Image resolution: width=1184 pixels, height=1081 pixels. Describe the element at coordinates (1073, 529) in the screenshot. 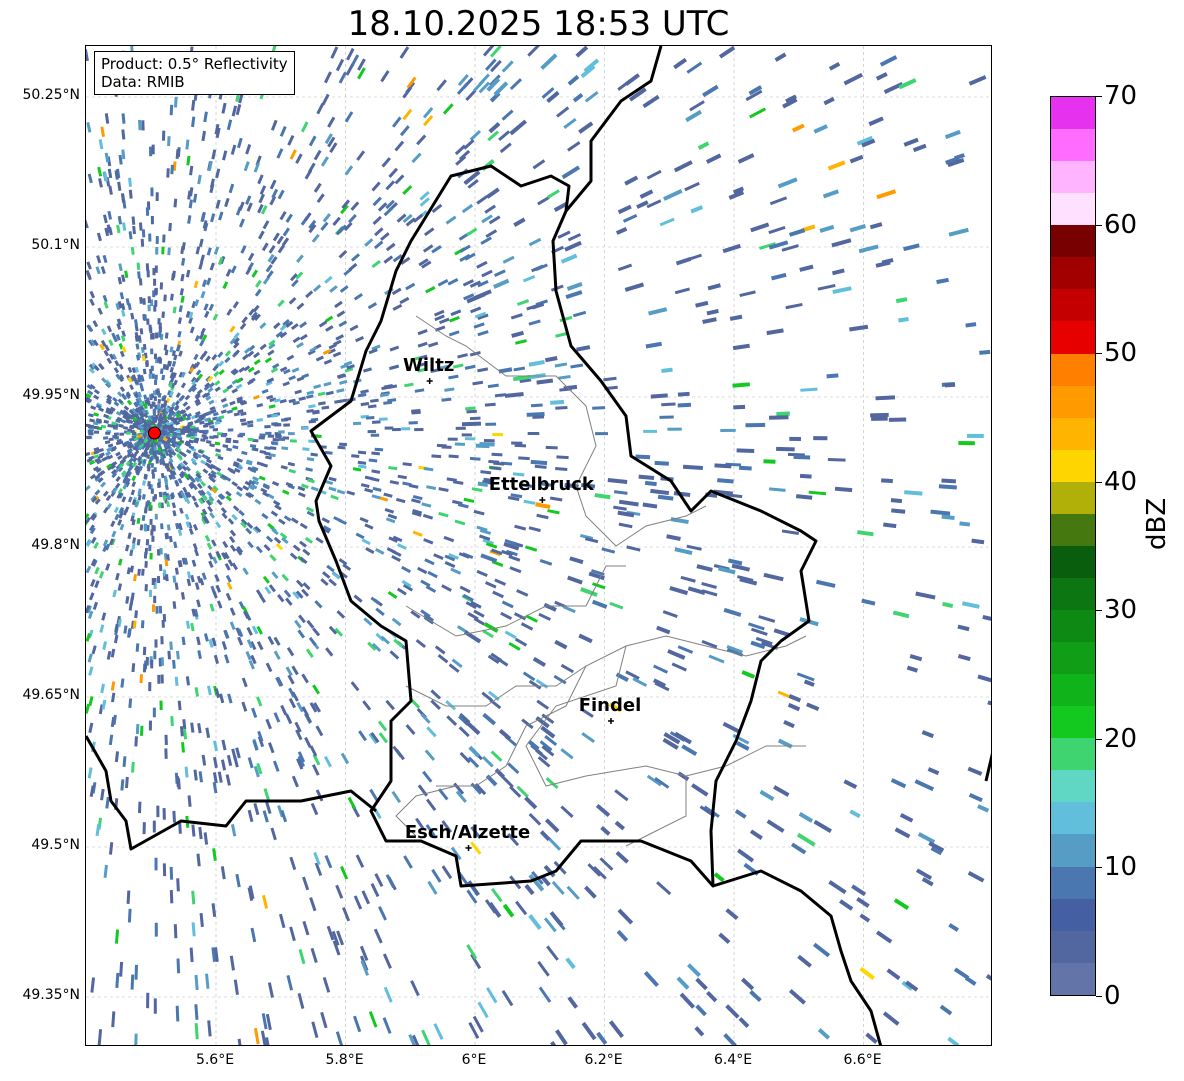

I see `colorbar-segment` at that location.